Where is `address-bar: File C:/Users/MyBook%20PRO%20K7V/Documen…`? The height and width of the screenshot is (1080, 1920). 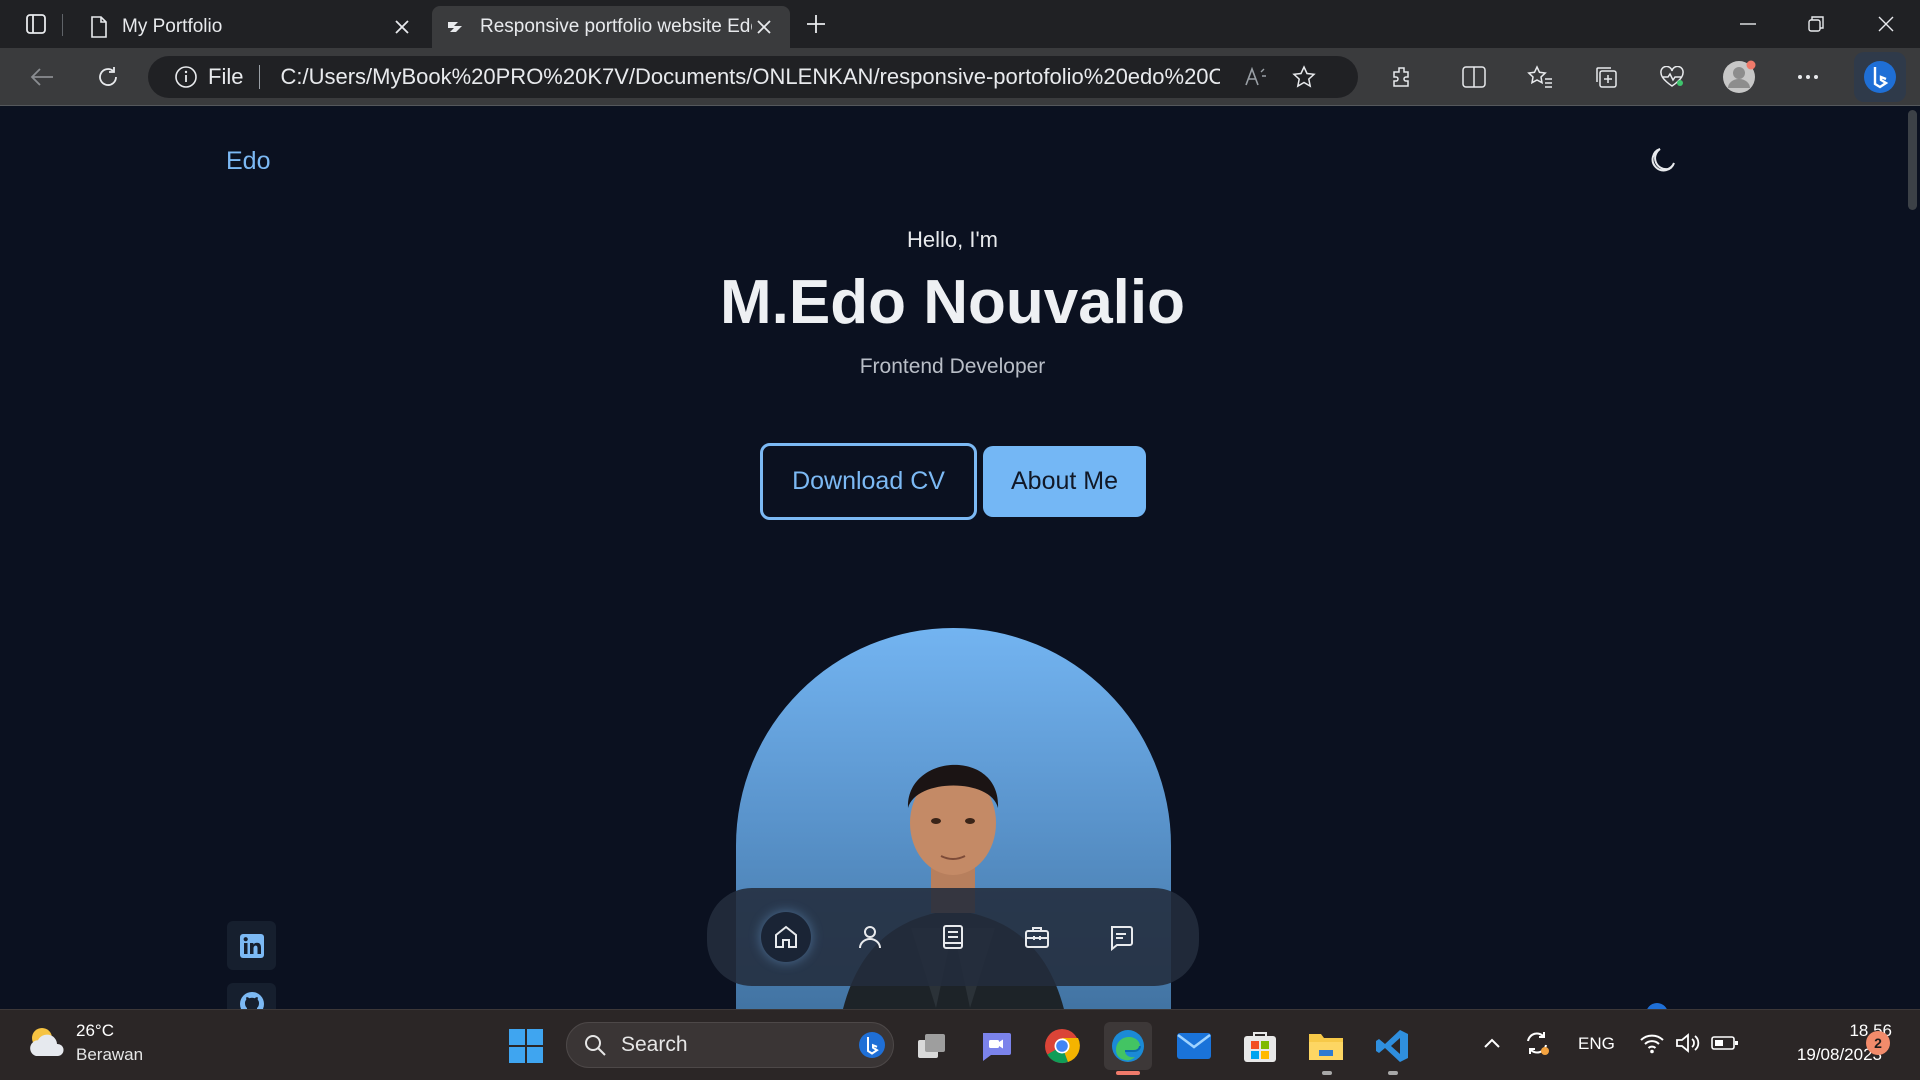 address-bar: File C:/Users/MyBook%20PRO%20K7V/Documen… is located at coordinates (753, 77).